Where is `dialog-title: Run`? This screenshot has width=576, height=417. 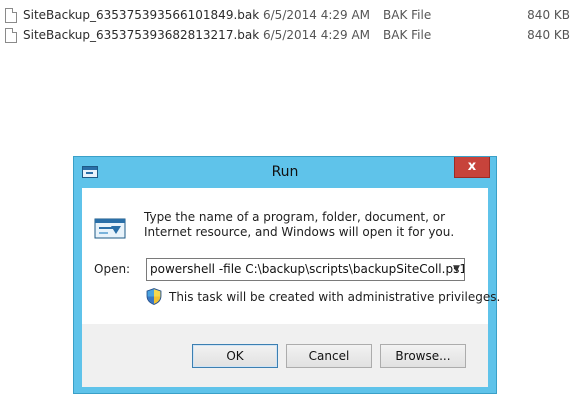
dialog-title: Run is located at coordinates (285, 172).